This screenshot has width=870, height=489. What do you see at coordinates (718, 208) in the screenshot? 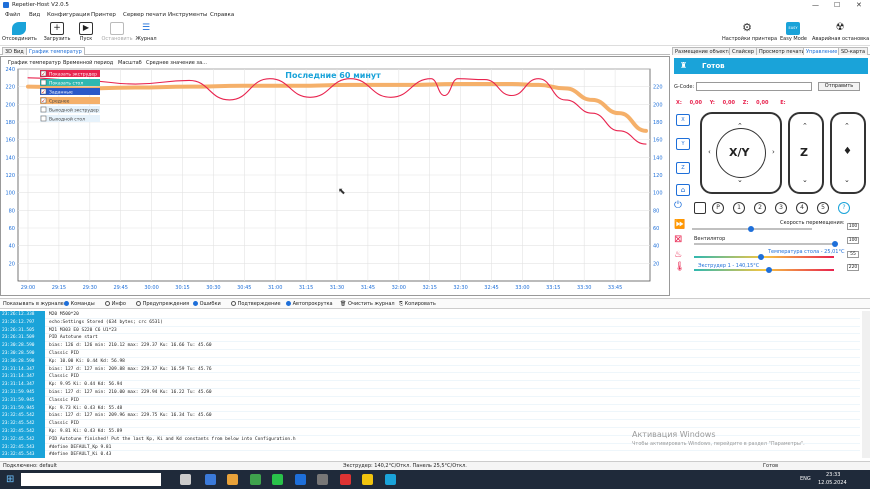
I see `extruder-select-button: P` at bounding box center [718, 208].